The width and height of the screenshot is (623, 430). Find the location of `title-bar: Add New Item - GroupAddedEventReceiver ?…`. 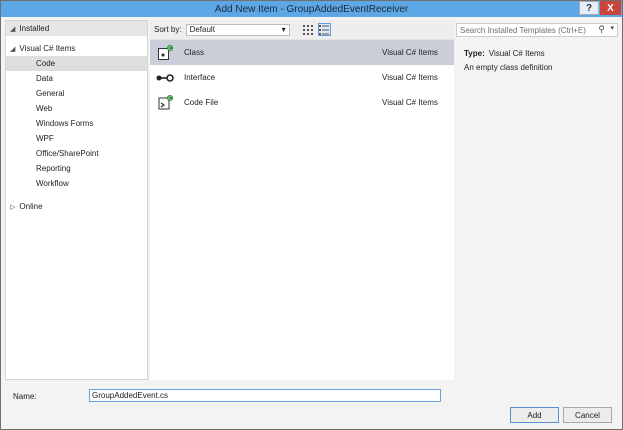

title-bar: Add New Item - GroupAddedEventReceiver ?… is located at coordinates (311, 9).